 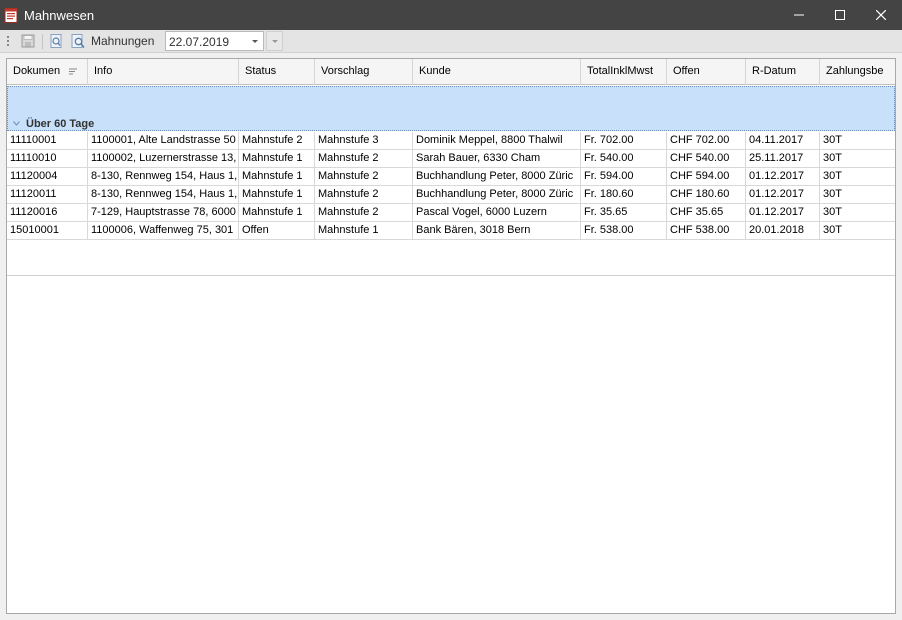 What do you see at coordinates (47, 213) in the screenshot?
I see `table-cell: 11120016` at bounding box center [47, 213].